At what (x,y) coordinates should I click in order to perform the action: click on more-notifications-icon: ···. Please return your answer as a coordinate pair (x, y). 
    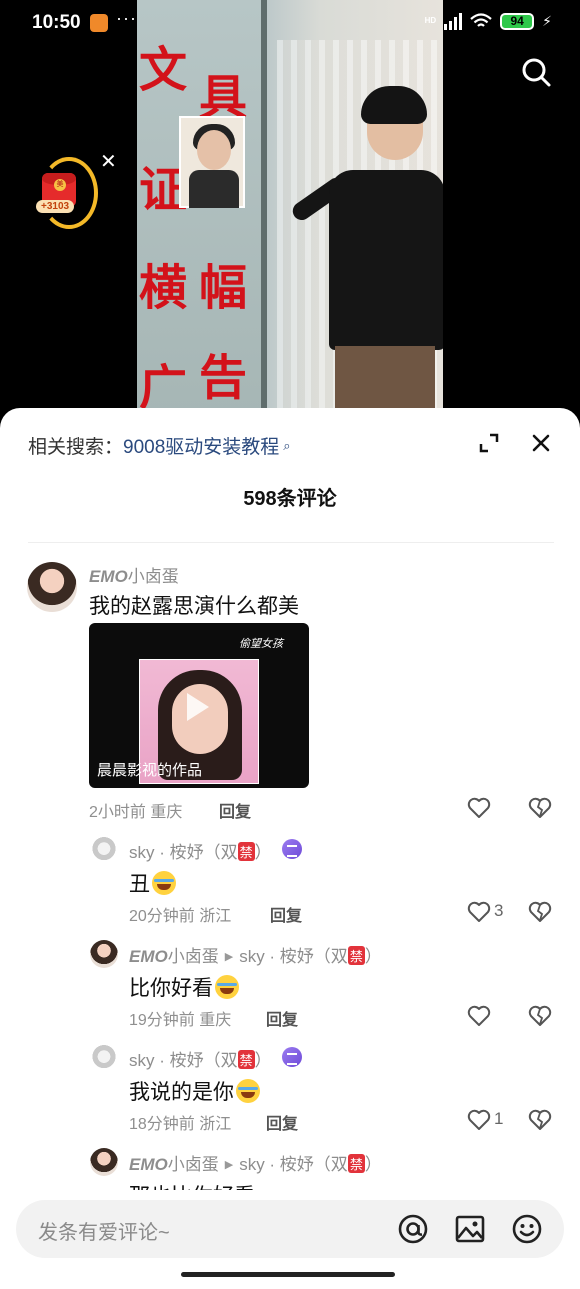
    Looking at the image, I should click on (126, 18).